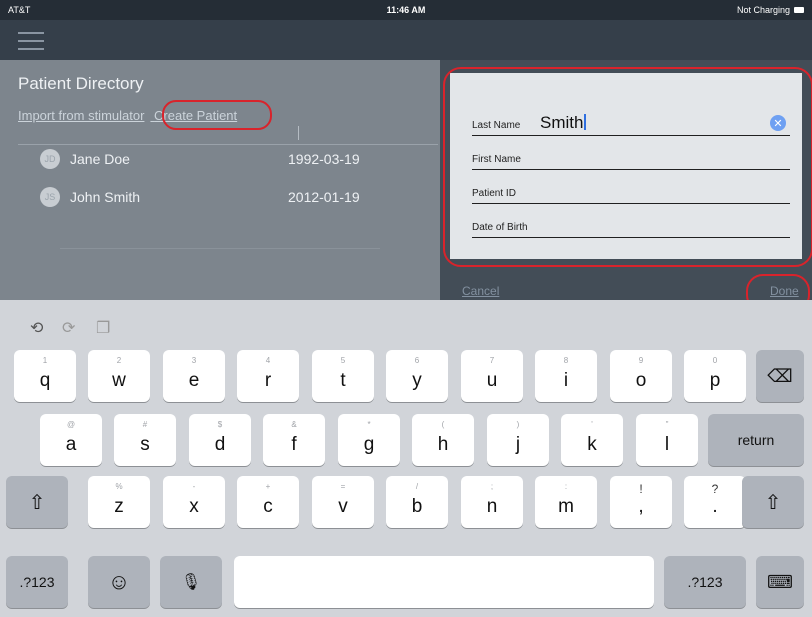  What do you see at coordinates (220, 440) in the screenshot?
I see `key-d: $ d` at bounding box center [220, 440].